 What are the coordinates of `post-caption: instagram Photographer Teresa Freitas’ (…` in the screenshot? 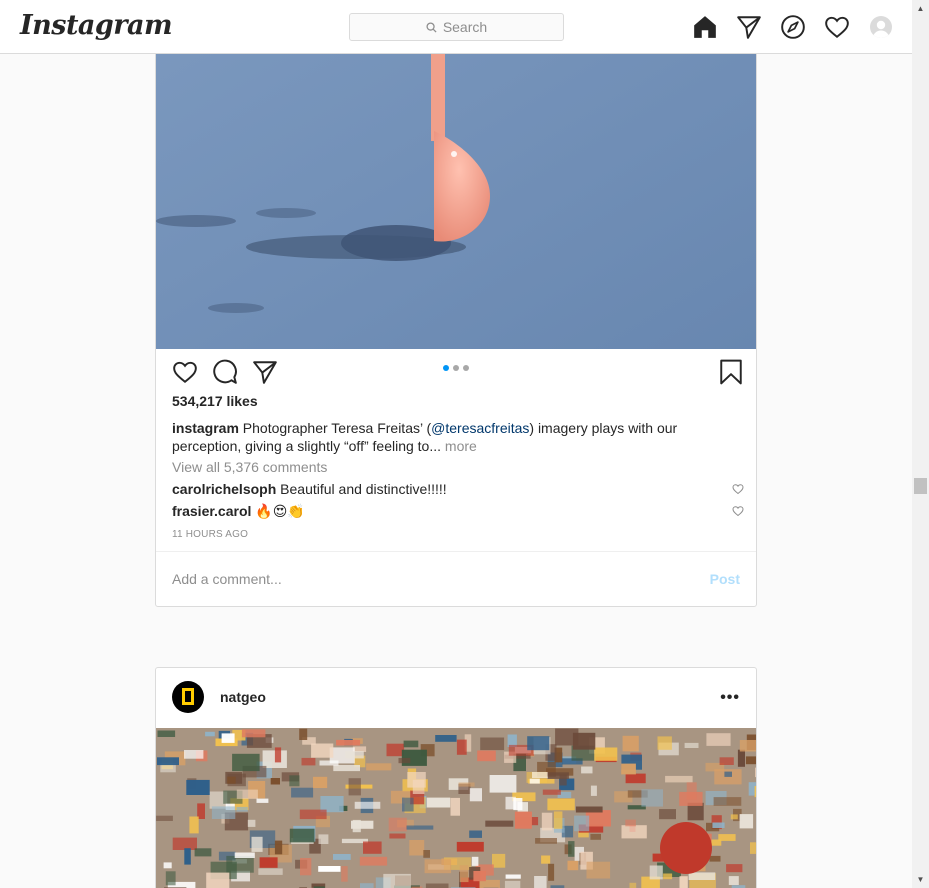 It's located at (458, 437).